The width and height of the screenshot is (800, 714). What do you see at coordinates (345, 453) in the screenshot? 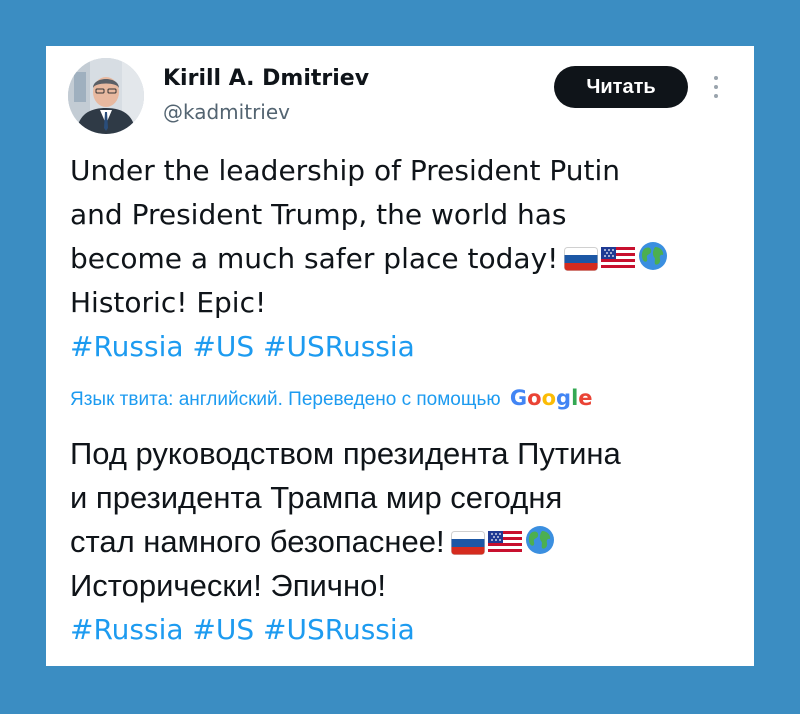
I see `translated-line: Под руководством президента Путина` at bounding box center [345, 453].